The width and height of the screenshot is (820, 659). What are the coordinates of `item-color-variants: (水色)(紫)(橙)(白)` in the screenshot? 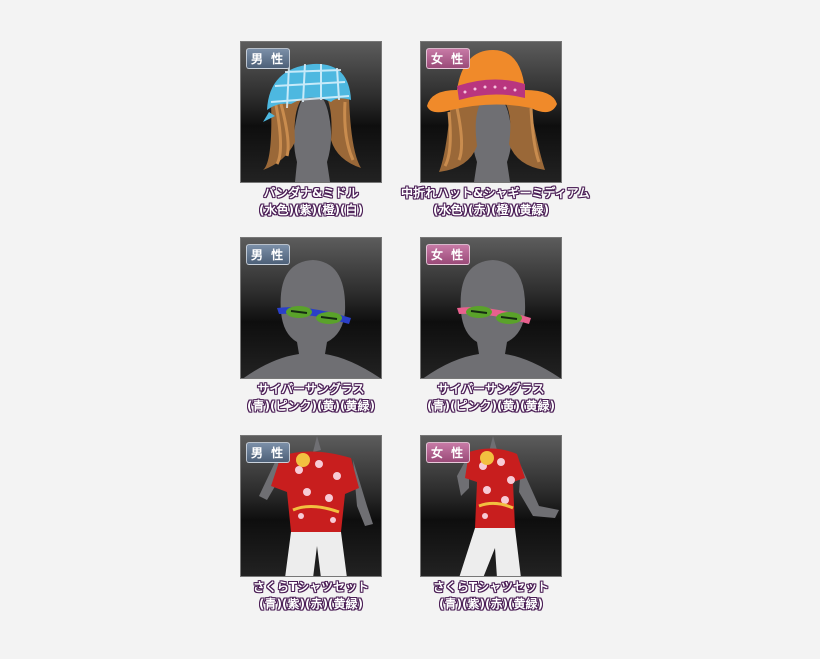 It's located at (311, 210).